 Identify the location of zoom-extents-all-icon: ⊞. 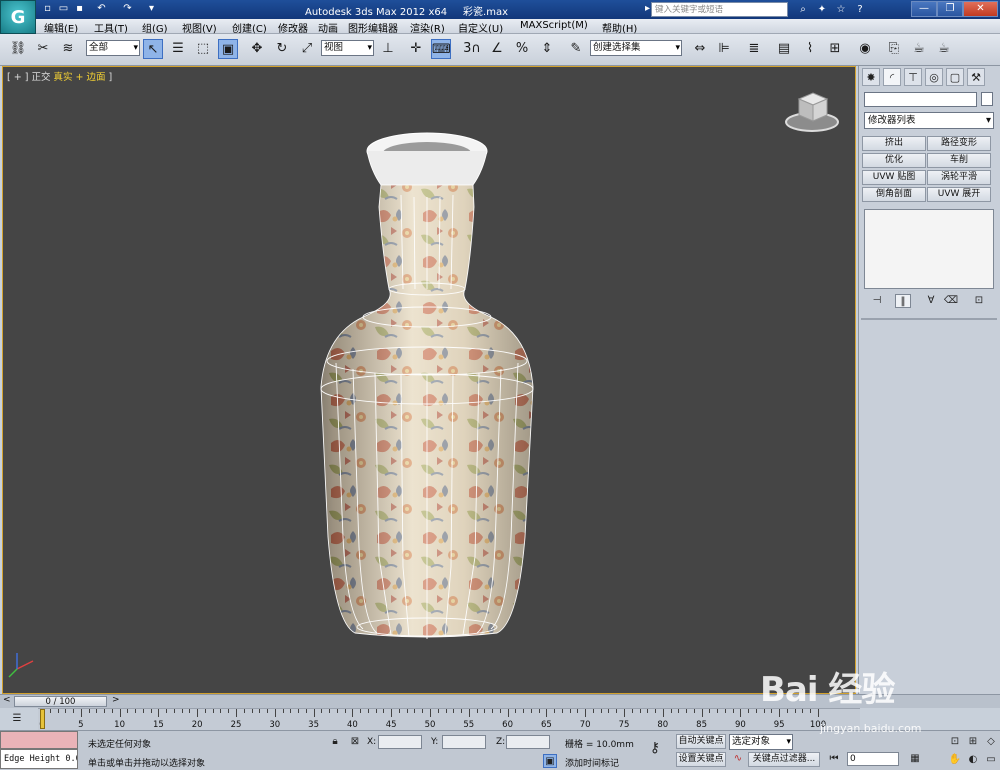
(973, 742).